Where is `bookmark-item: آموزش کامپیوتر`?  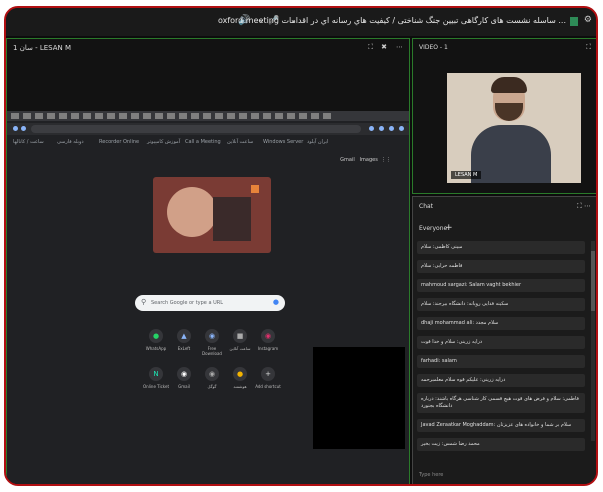
bookmark-item: آموزش کامپیوتر is located at coordinates (163, 142).